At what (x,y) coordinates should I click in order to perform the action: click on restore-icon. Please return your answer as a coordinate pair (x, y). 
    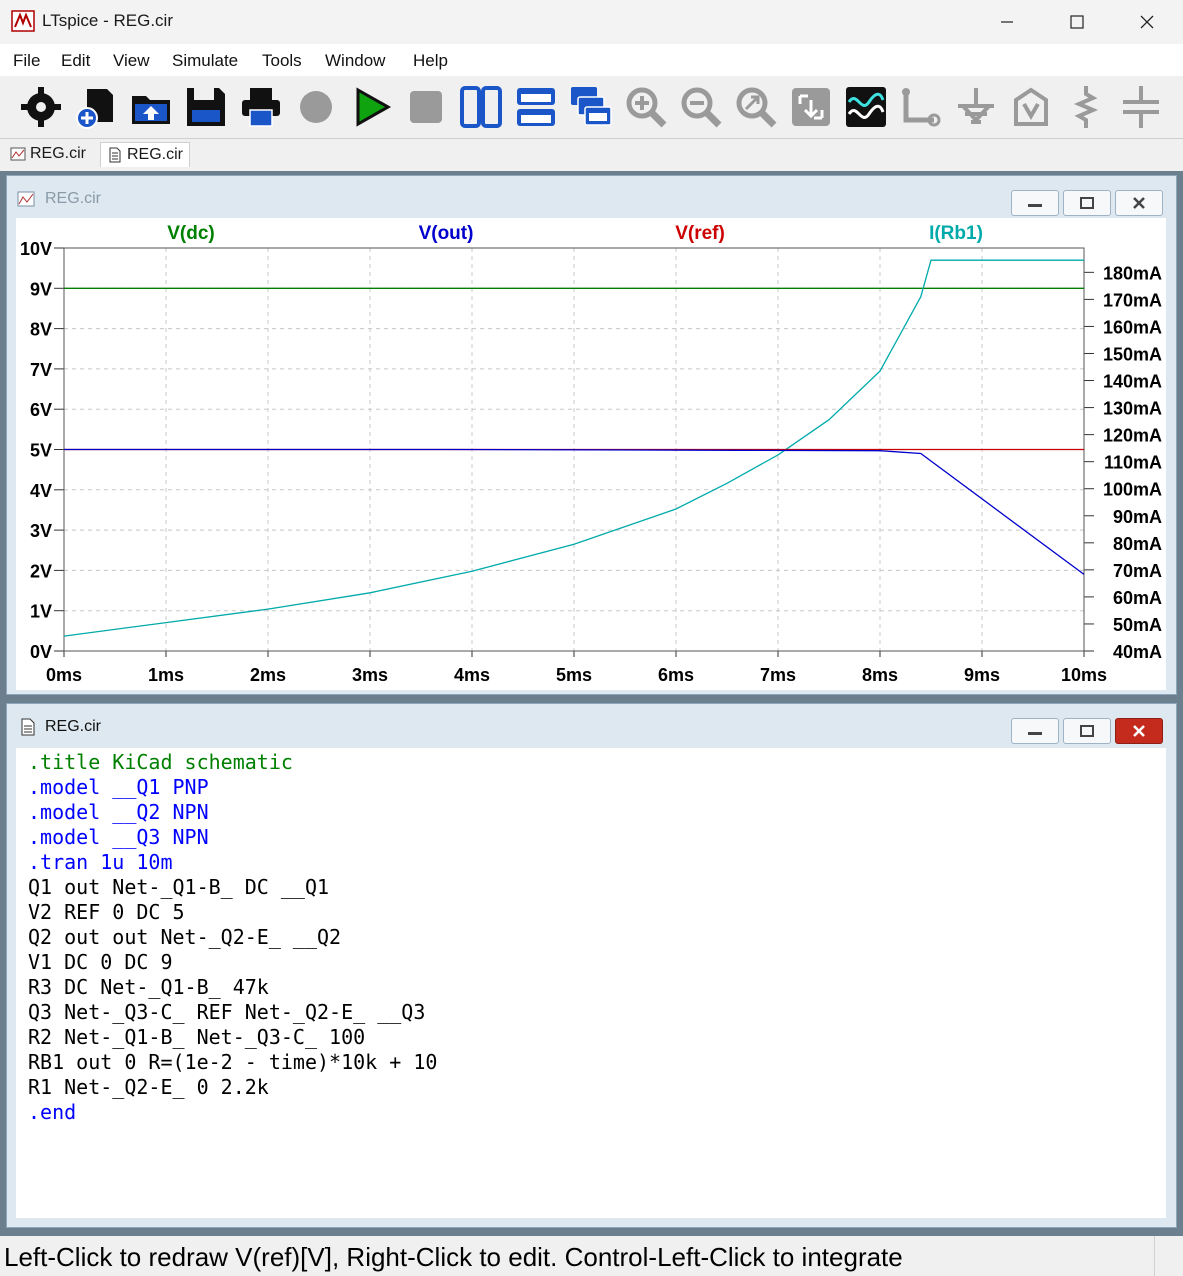
    Looking at the image, I should click on (1087, 203).